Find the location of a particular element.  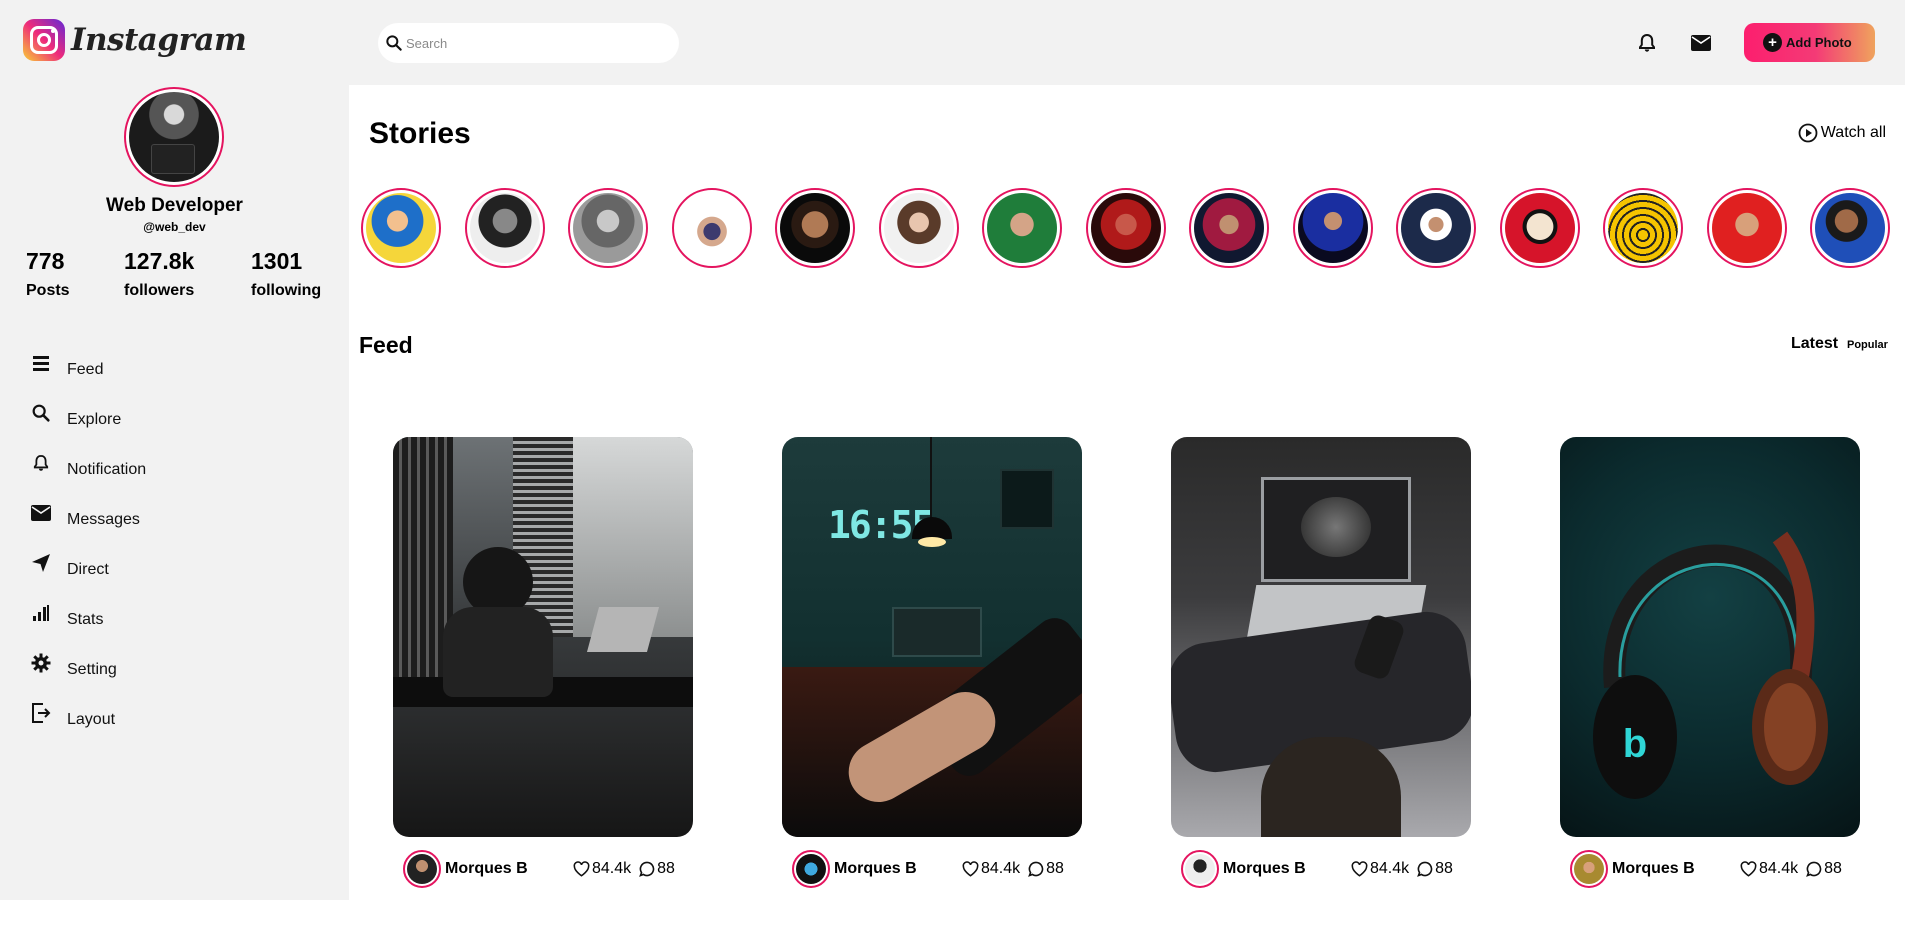

notification-bell-icon is located at coordinates (1647, 43).